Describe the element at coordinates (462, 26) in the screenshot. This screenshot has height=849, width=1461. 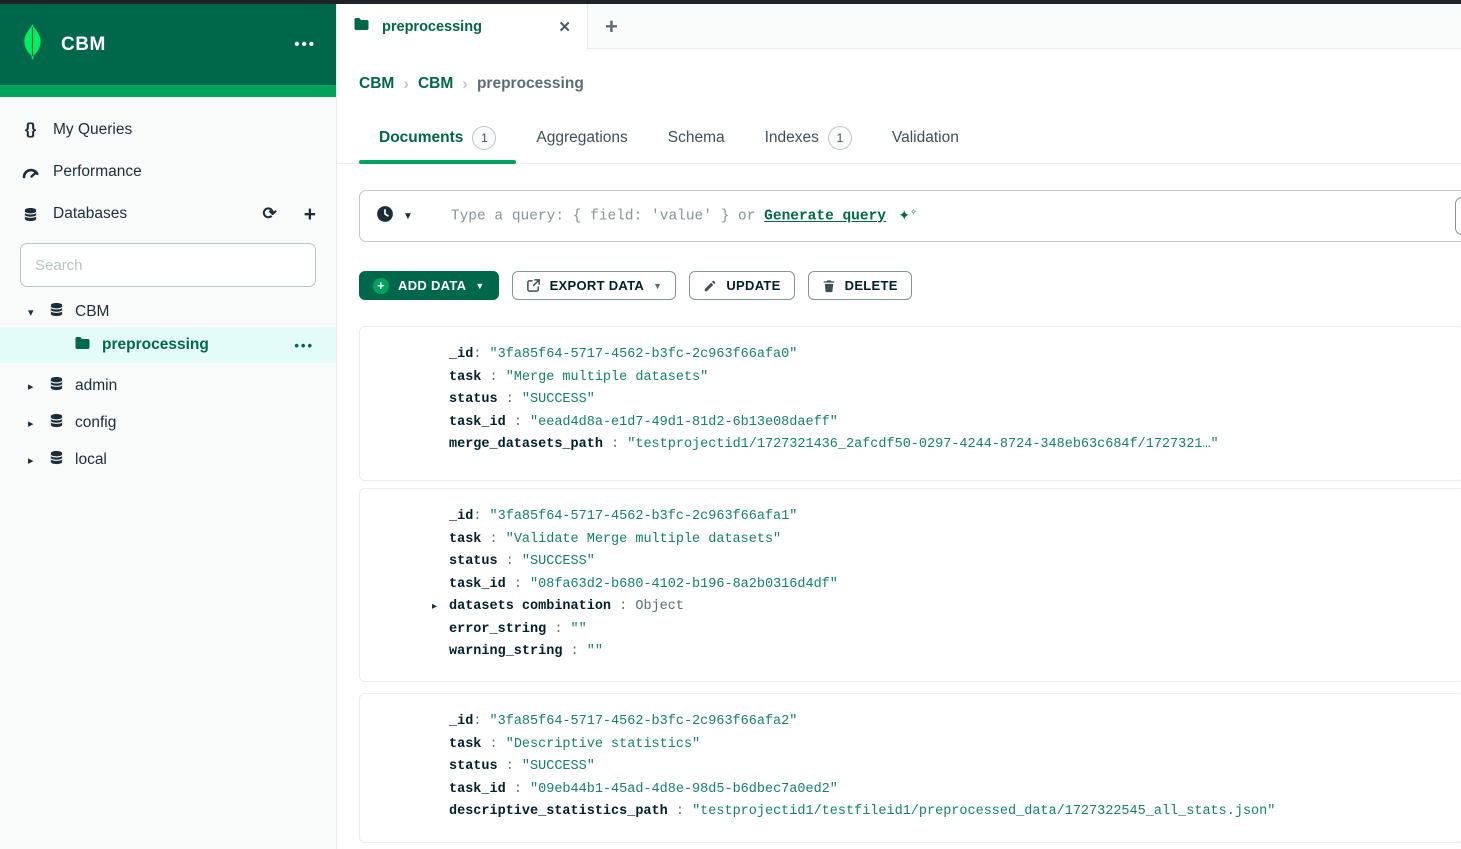
I see `workspace-tab-preprocessing: preprocessing ✕` at that location.